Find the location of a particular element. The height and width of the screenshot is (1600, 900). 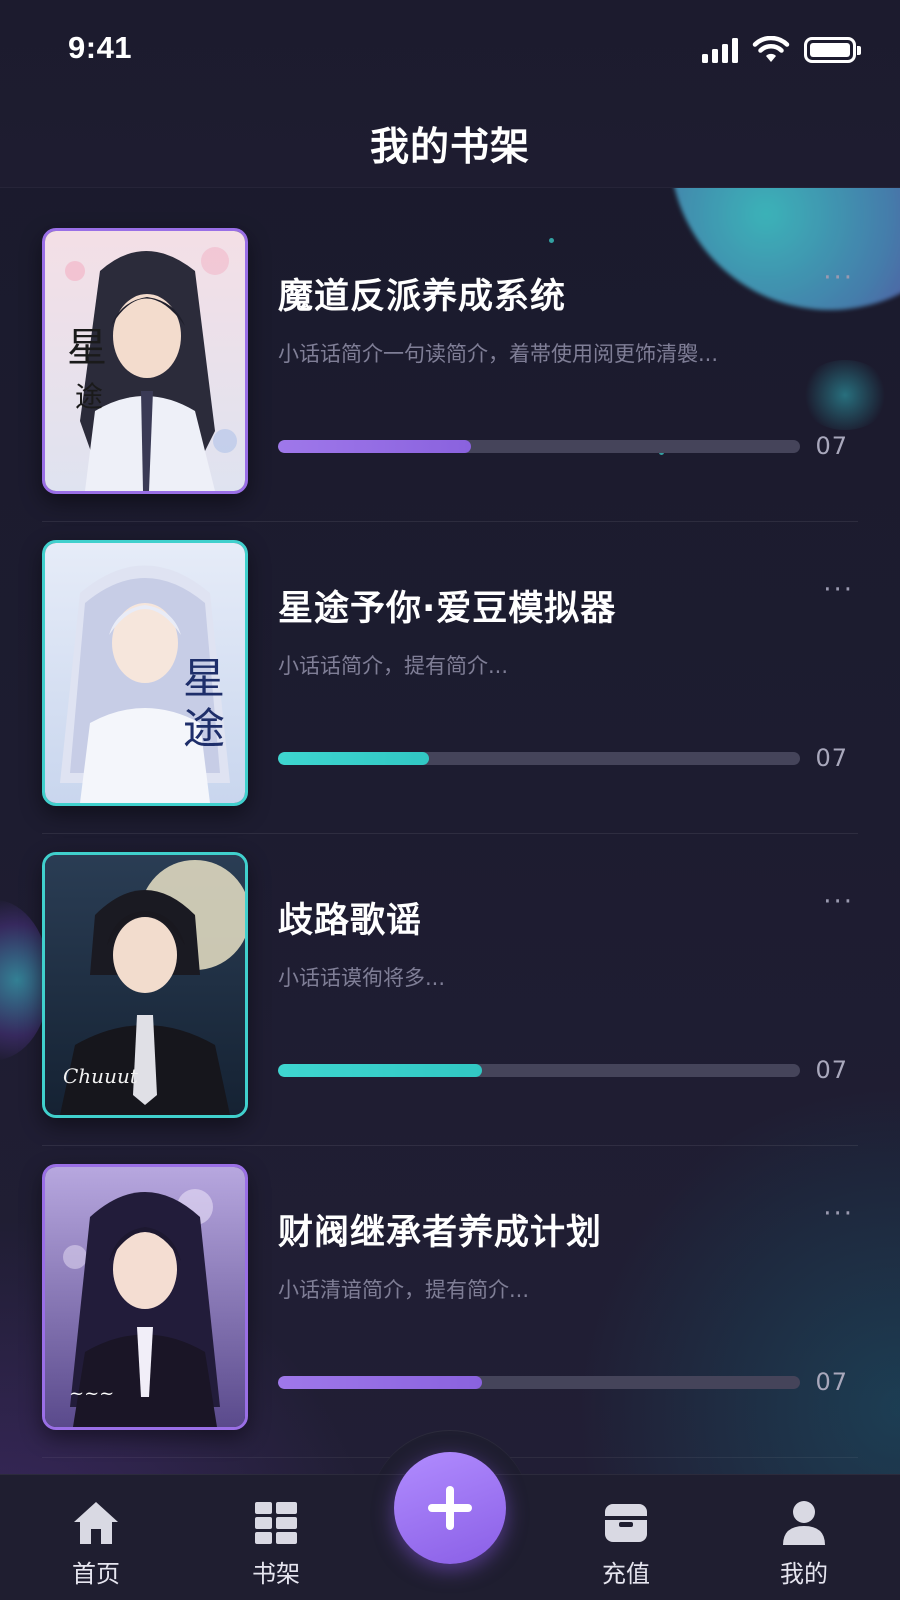

cover-image-white-robed-swordsman: 星 途 is located at coordinates (145, 361).